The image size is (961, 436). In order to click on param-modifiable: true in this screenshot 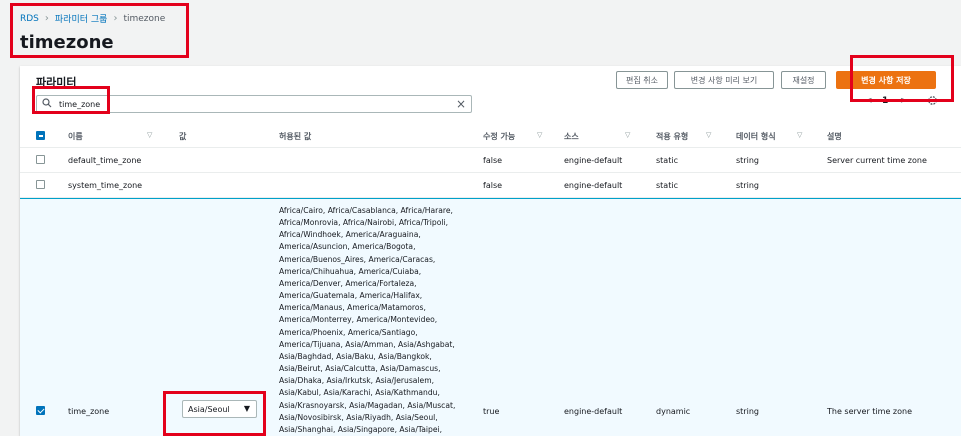, I will do `click(491, 411)`.